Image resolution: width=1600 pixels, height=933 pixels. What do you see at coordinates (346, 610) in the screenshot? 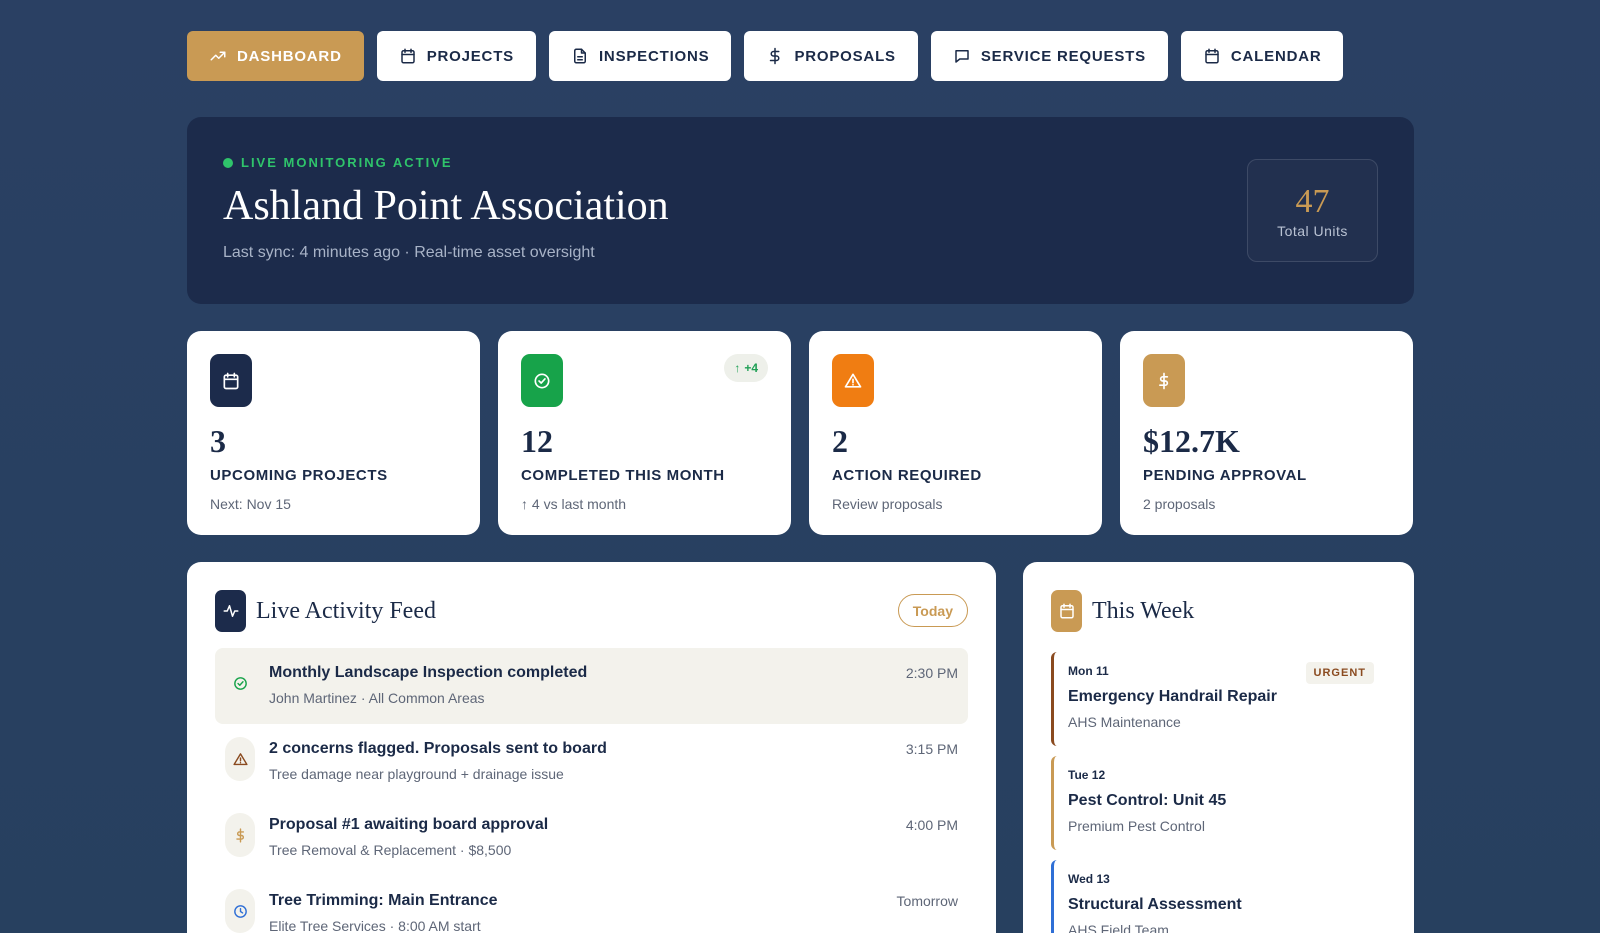
I see `panel-title: Live Activity Feed` at bounding box center [346, 610].